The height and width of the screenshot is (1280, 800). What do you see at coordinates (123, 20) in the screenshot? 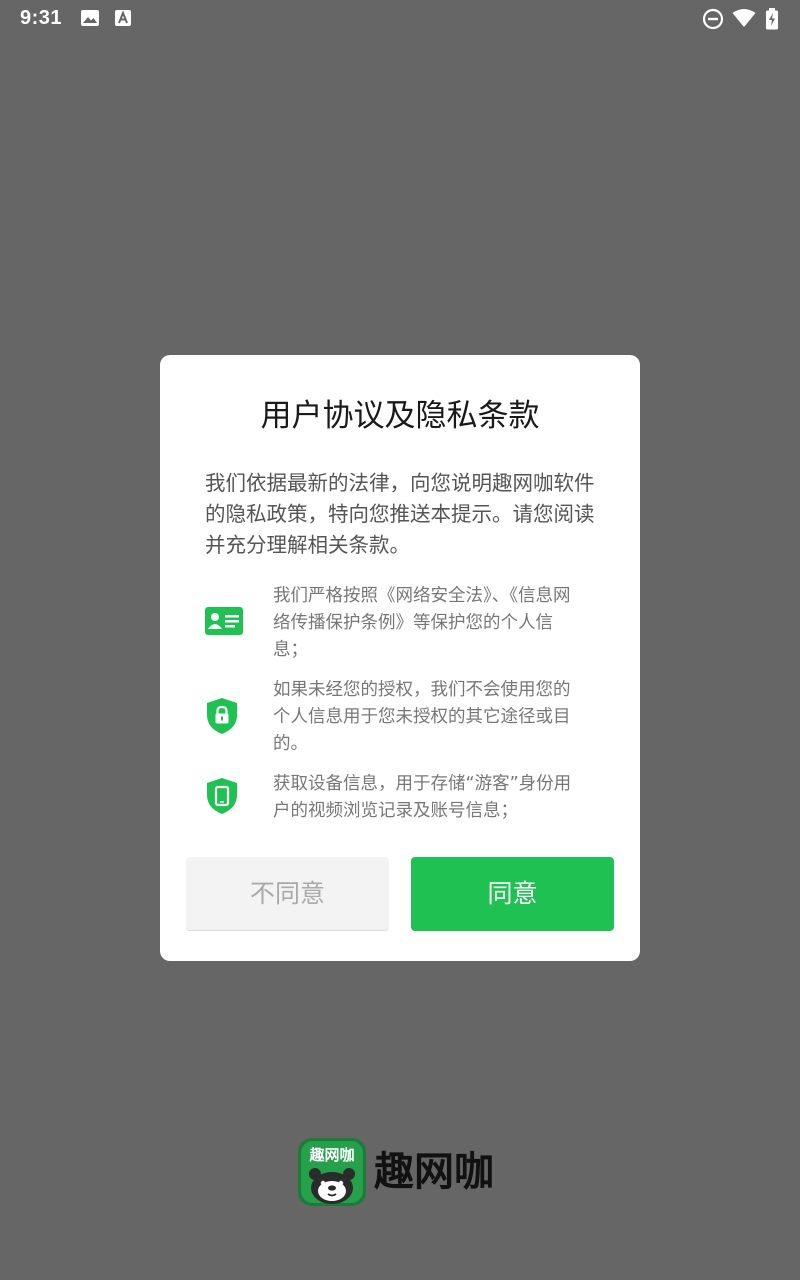
I see `font-icon` at bounding box center [123, 20].